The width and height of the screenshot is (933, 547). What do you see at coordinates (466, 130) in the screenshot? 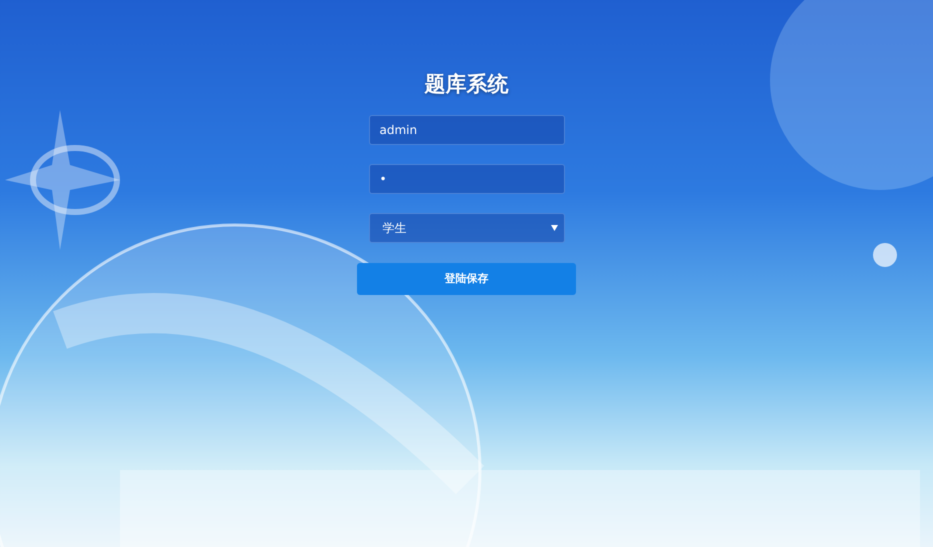
I see `username-field: admin` at bounding box center [466, 130].